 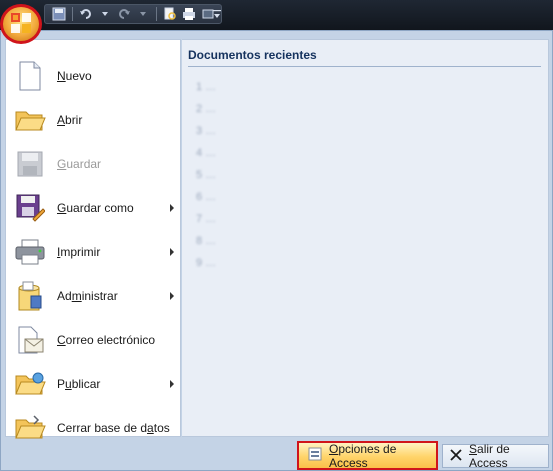 I want to click on print-preview-icon, so click(x=170, y=14).